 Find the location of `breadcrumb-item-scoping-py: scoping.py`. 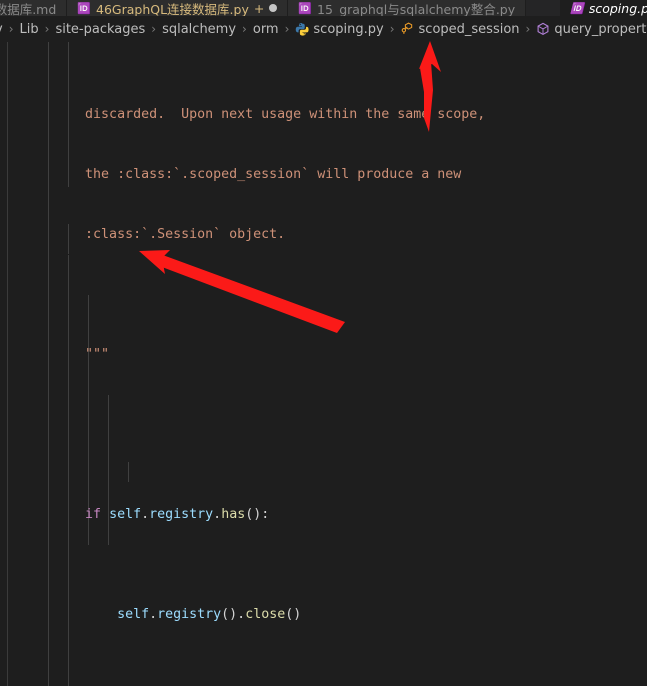

breadcrumb-item-scoping-py: scoping.py is located at coordinates (339, 29).